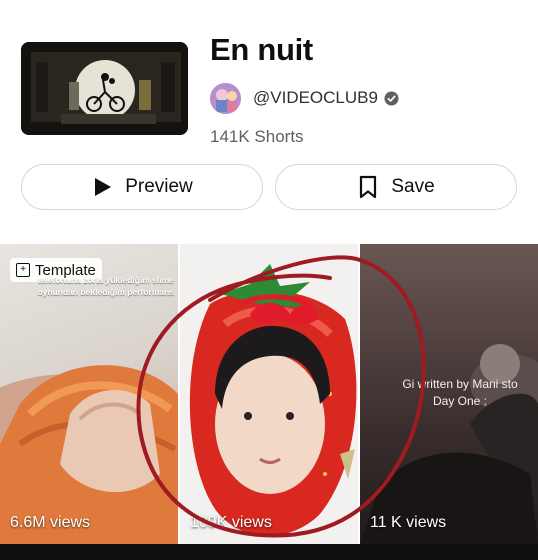  What do you see at coordinates (261, 49) in the screenshot?
I see `playlist-title: En nuit` at bounding box center [261, 49].